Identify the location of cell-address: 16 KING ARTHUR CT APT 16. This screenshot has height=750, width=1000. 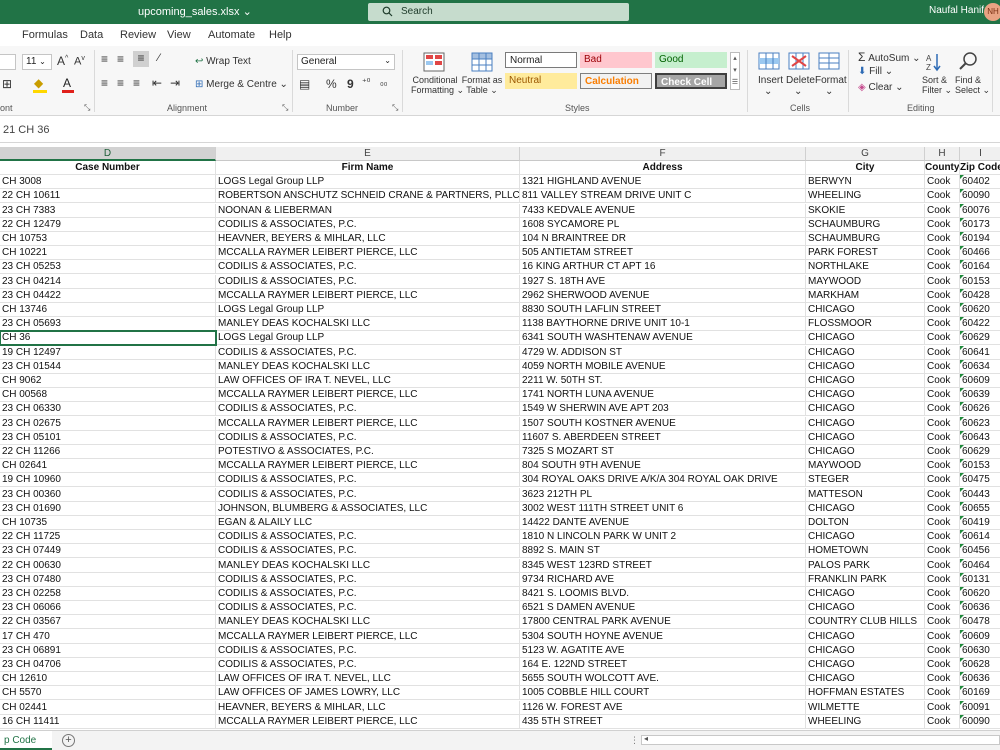
(663, 267).